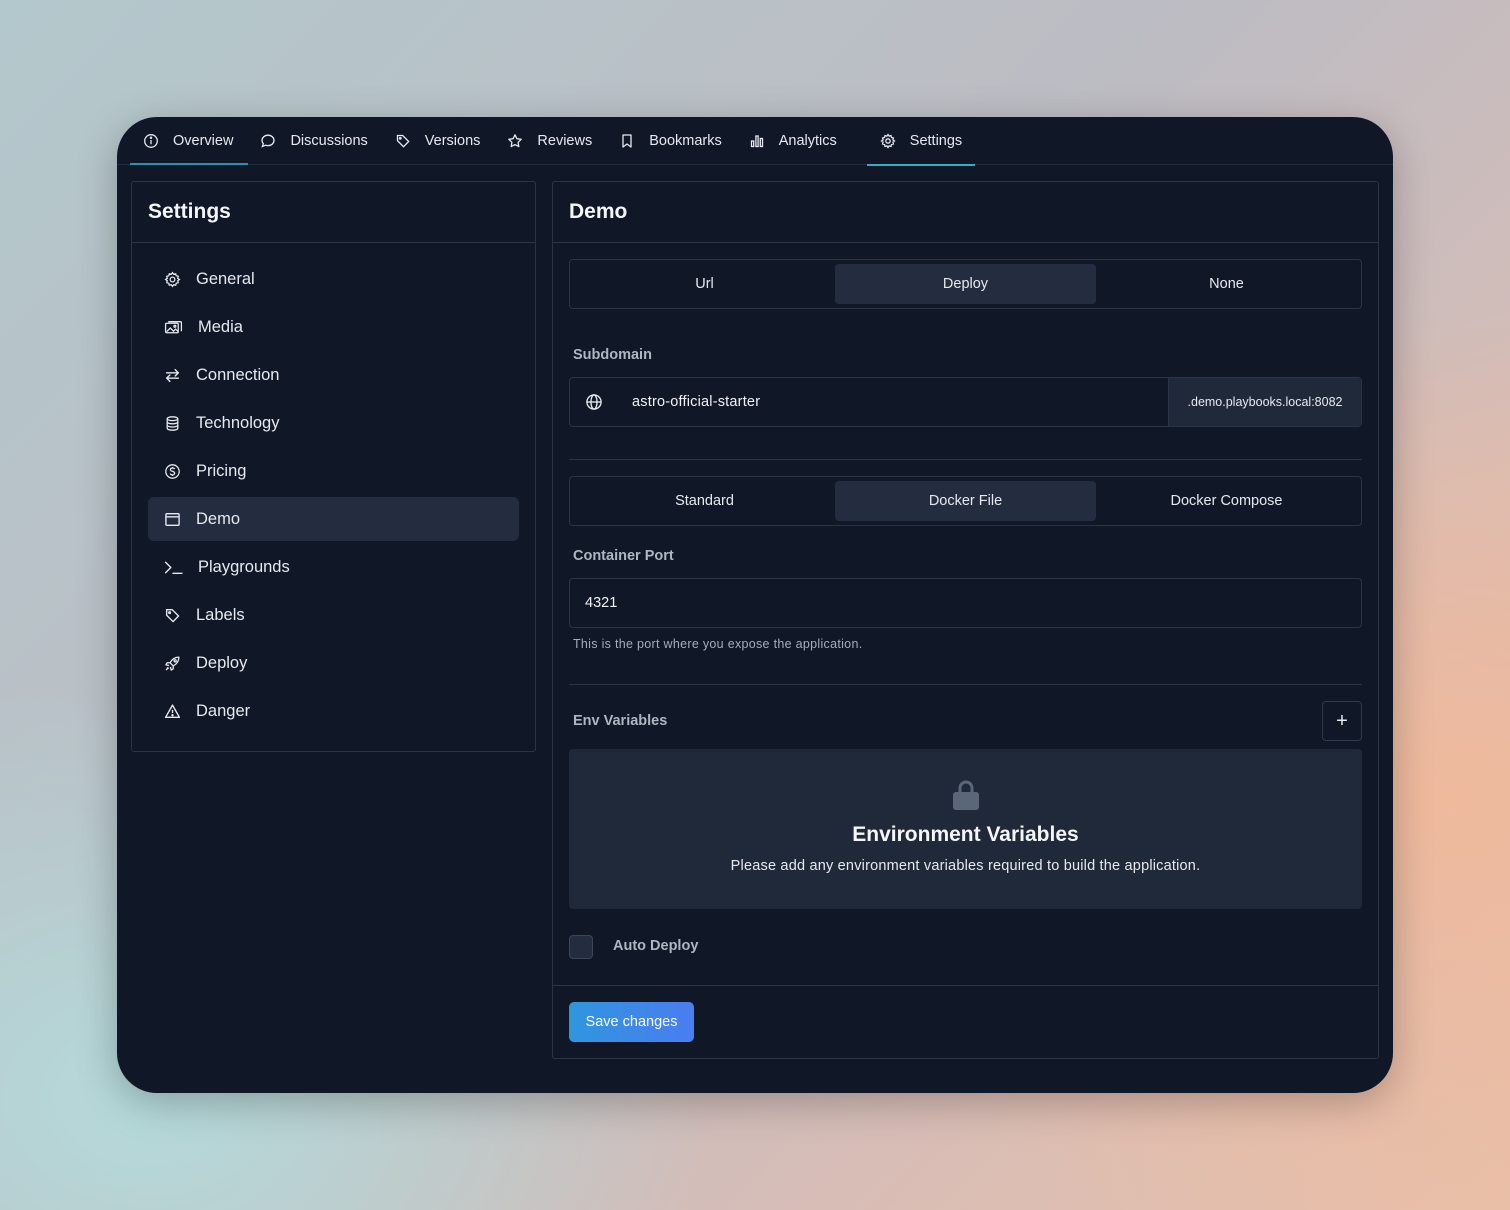 Image resolution: width=1510 pixels, height=1210 pixels. Describe the element at coordinates (333, 711) in the screenshot. I see `sidebar-item-danger: Danger` at that location.